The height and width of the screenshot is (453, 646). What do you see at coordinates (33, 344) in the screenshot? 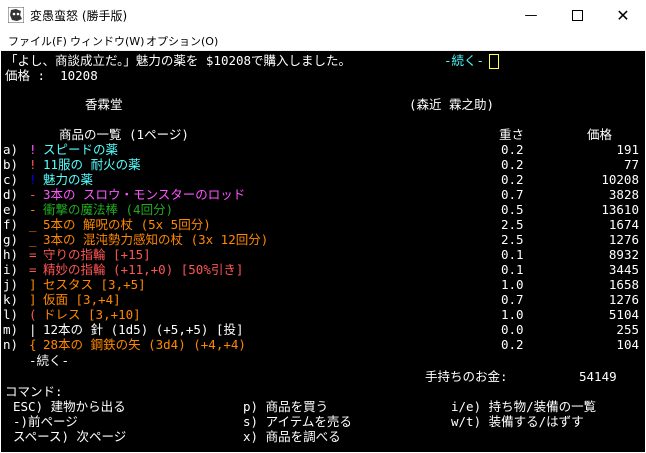
I see `item-symbol: {` at bounding box center [33, 344].